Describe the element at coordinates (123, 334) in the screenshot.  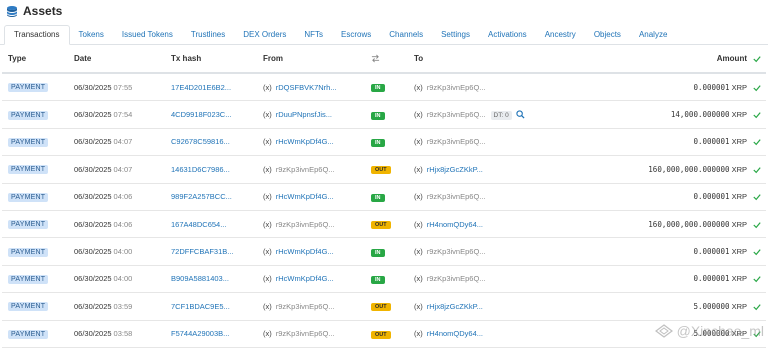
I see `tx-time: 03:58` at that location.